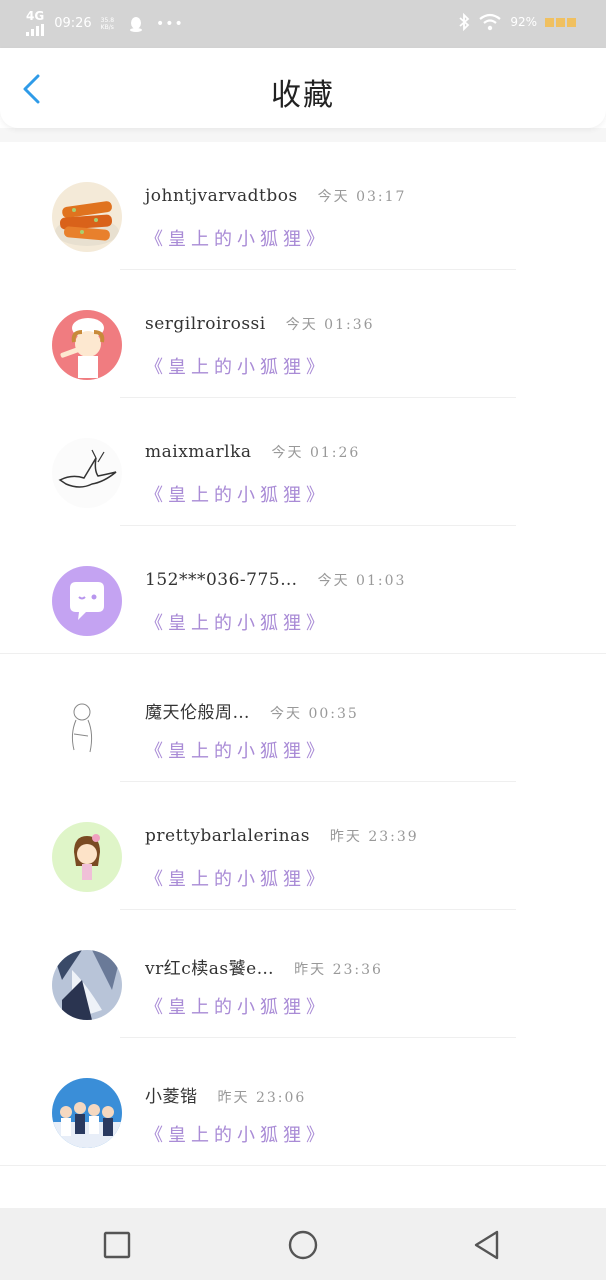 The image size is (606, 1280). I want to click on app-header: 收藏, so click(303, 88).